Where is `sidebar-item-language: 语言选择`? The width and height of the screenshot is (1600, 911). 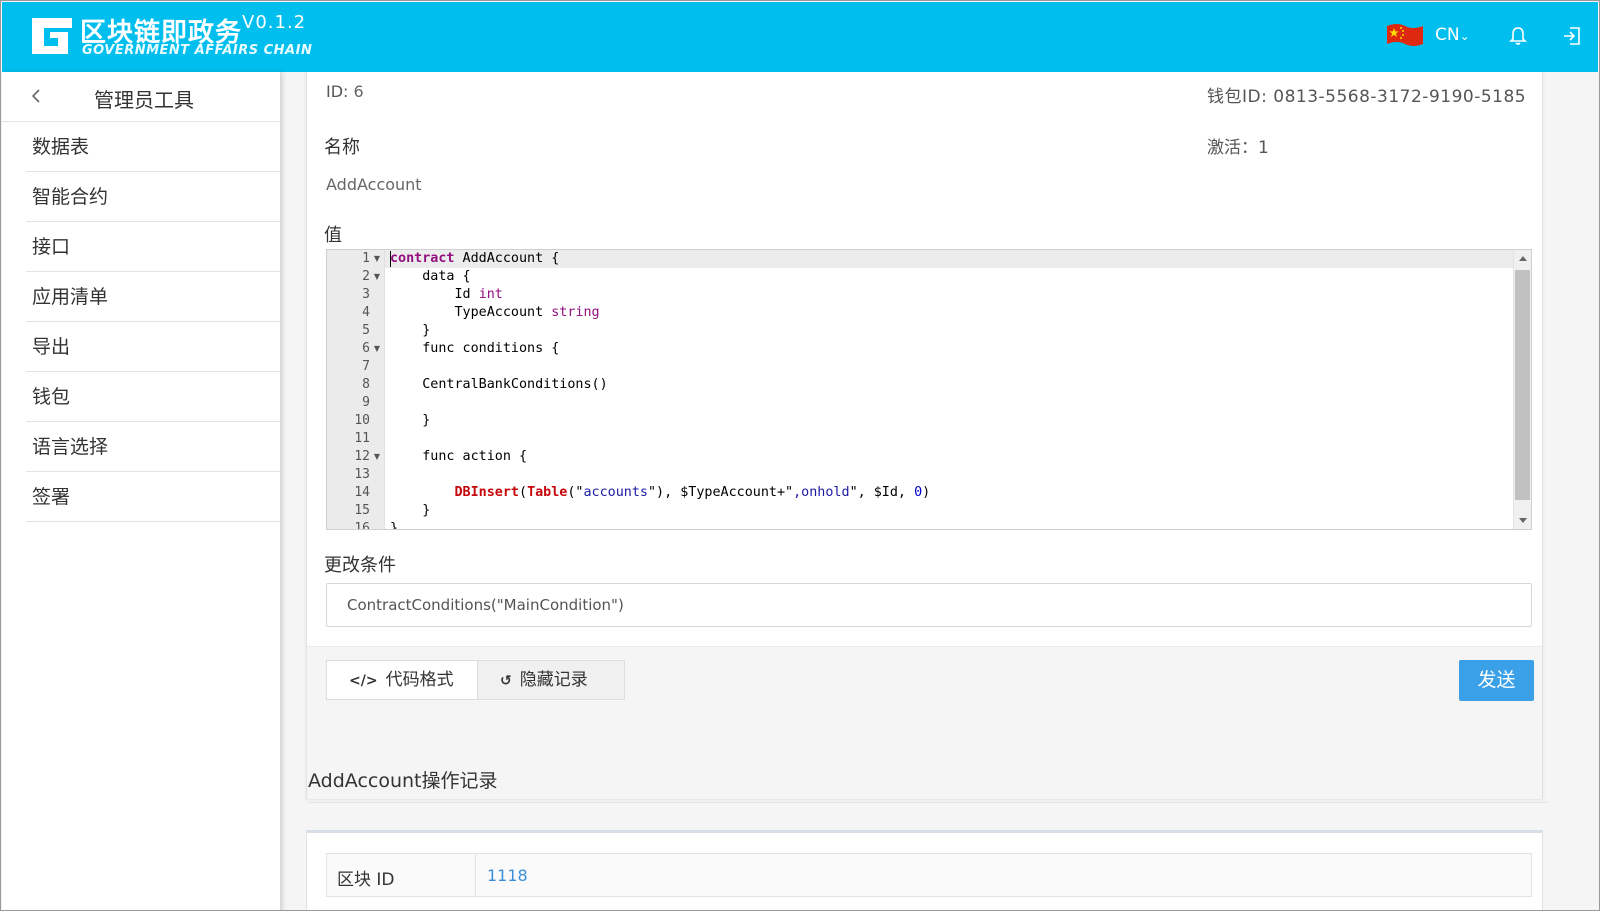 sidebar-item-language: 语言选择 is located at coordinates (153, 447).